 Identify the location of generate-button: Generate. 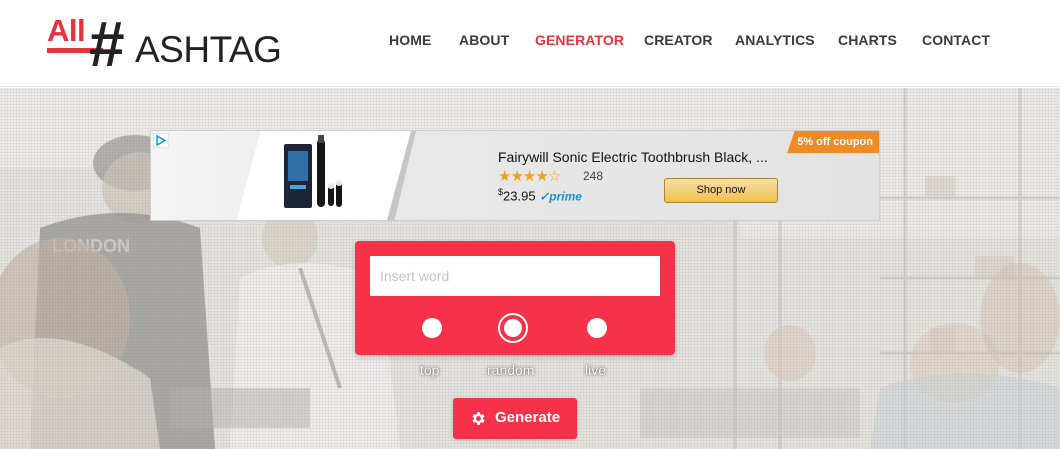
(515, 418).